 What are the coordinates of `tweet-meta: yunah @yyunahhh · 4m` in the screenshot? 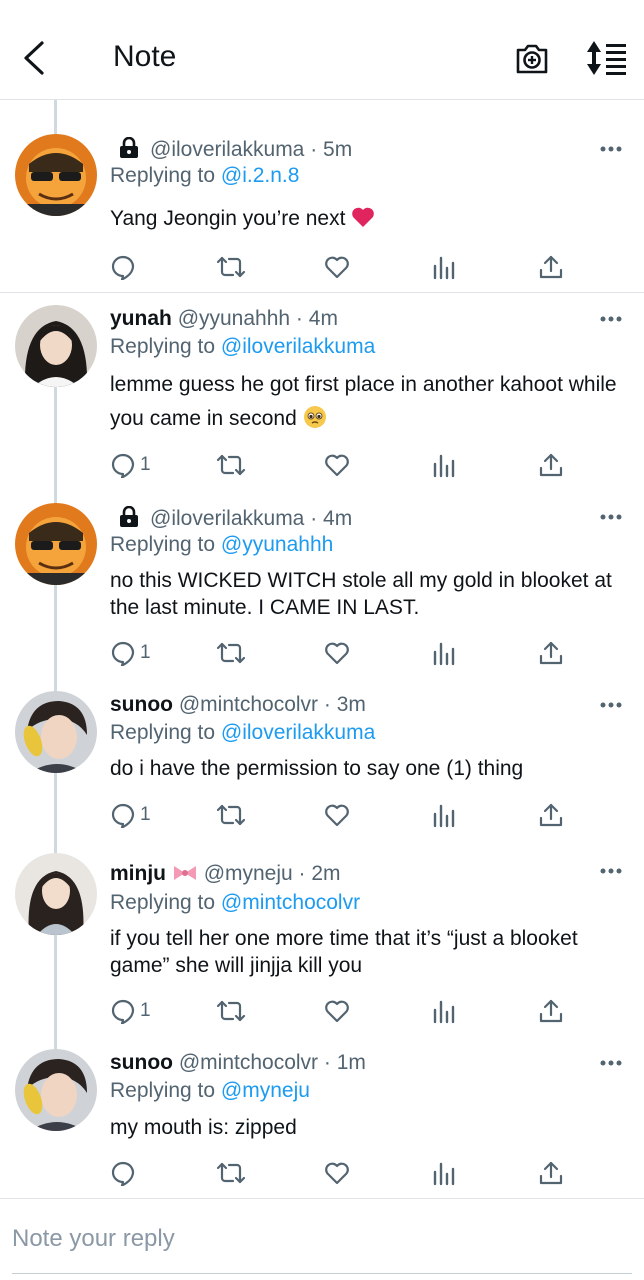 It's located at (224, 318).